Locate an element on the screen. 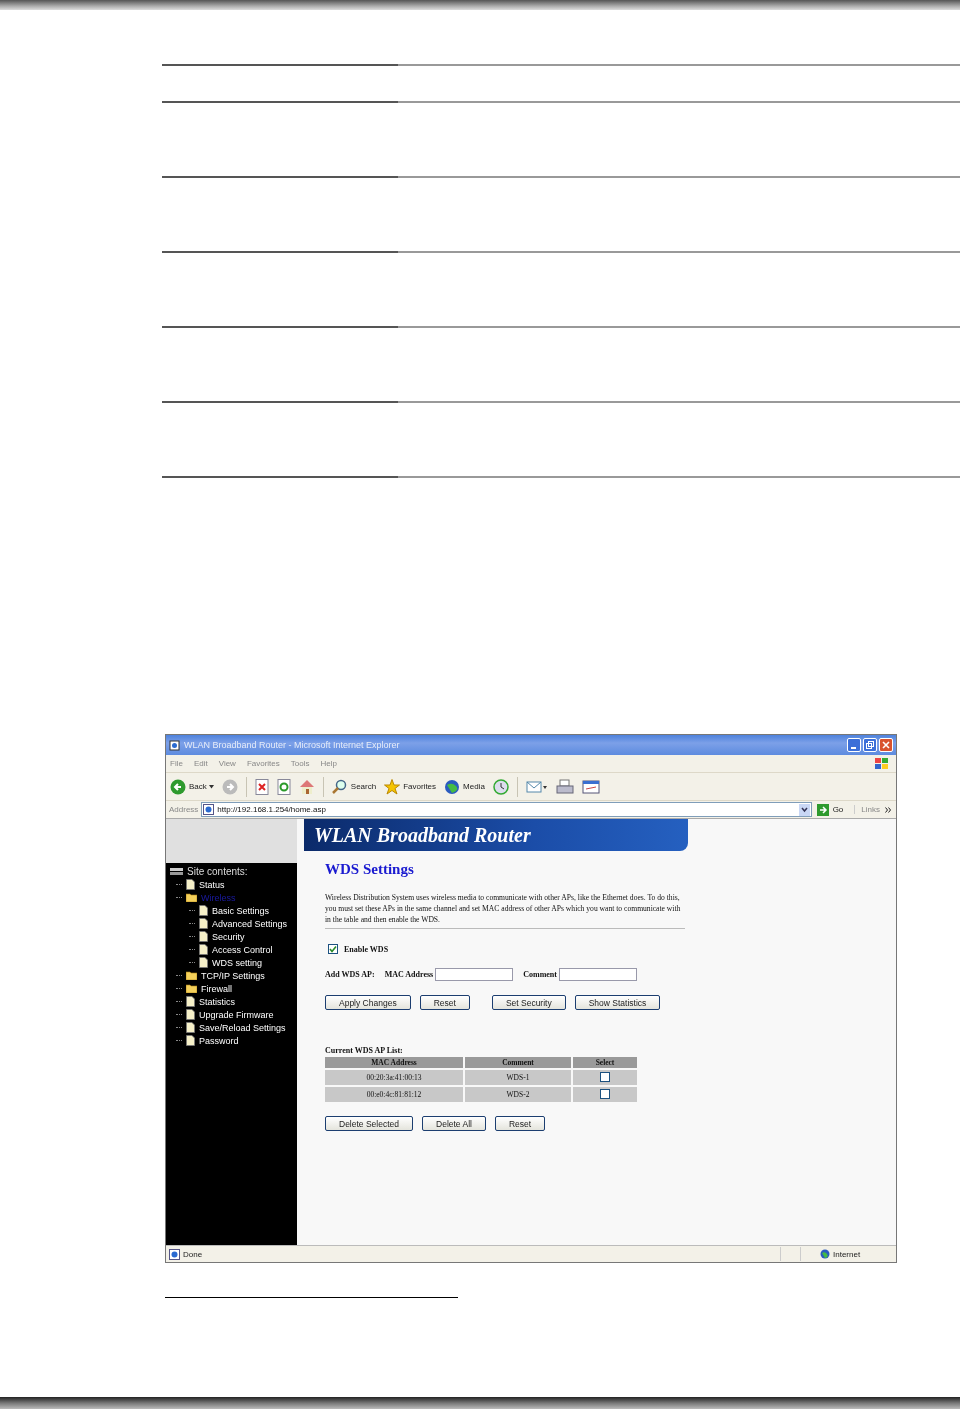 The width and height of the screenshot is (960, 1409). printer-icon is located at coordinates (564, 786).